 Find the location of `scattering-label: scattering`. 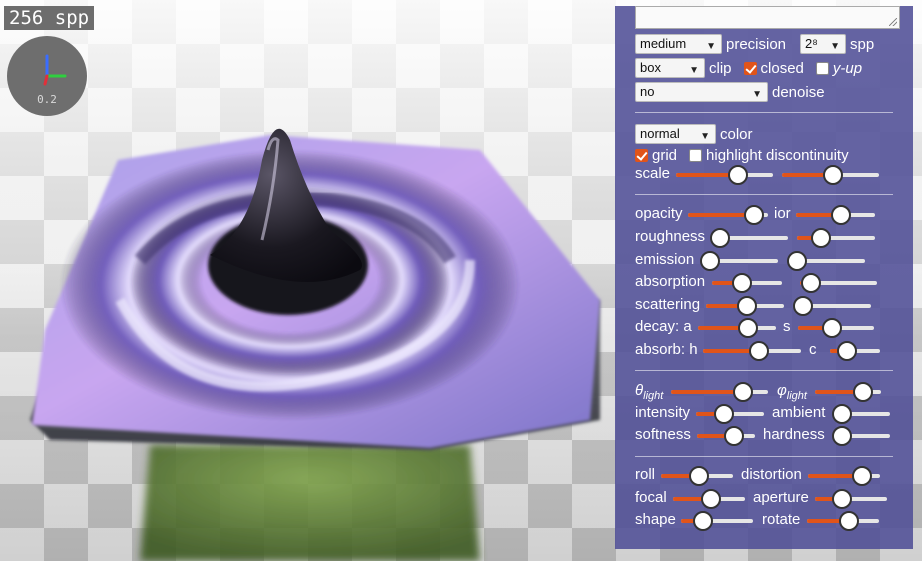

scattering-label: scattering is located at coordinates (668, 304).